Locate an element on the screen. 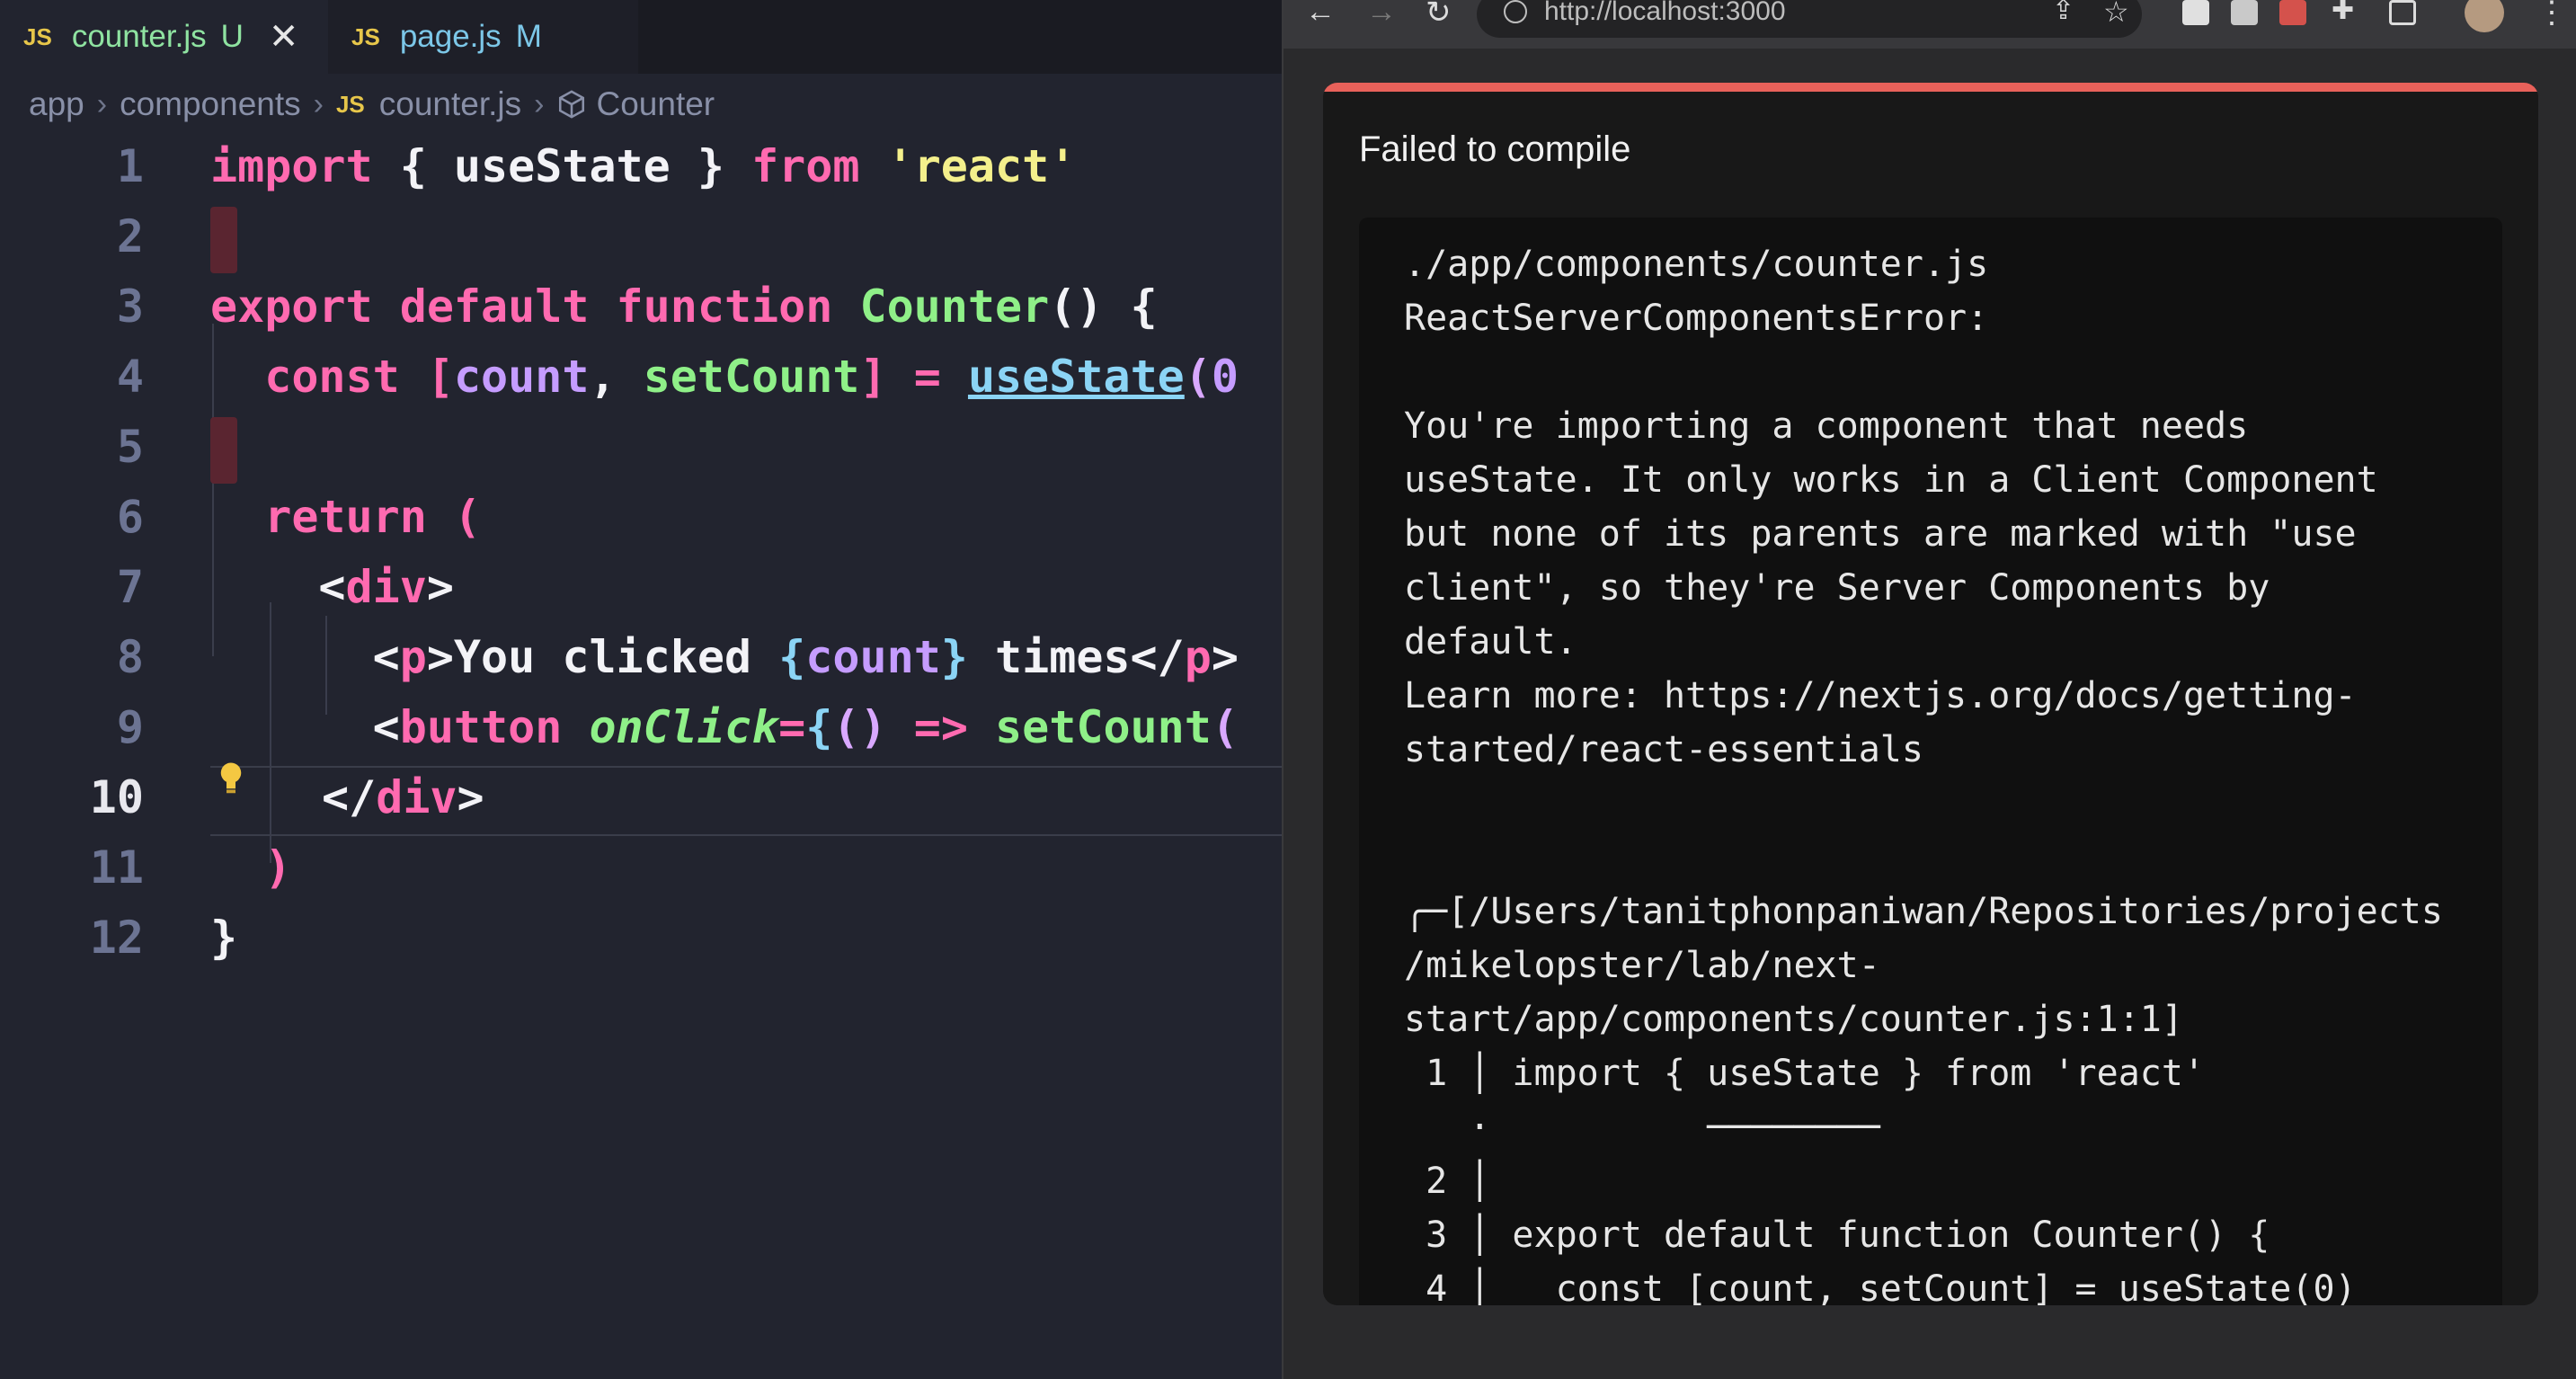 This screenshot has height=1379, width=2576. code-text: </div> is located at coordinates (403, 797).